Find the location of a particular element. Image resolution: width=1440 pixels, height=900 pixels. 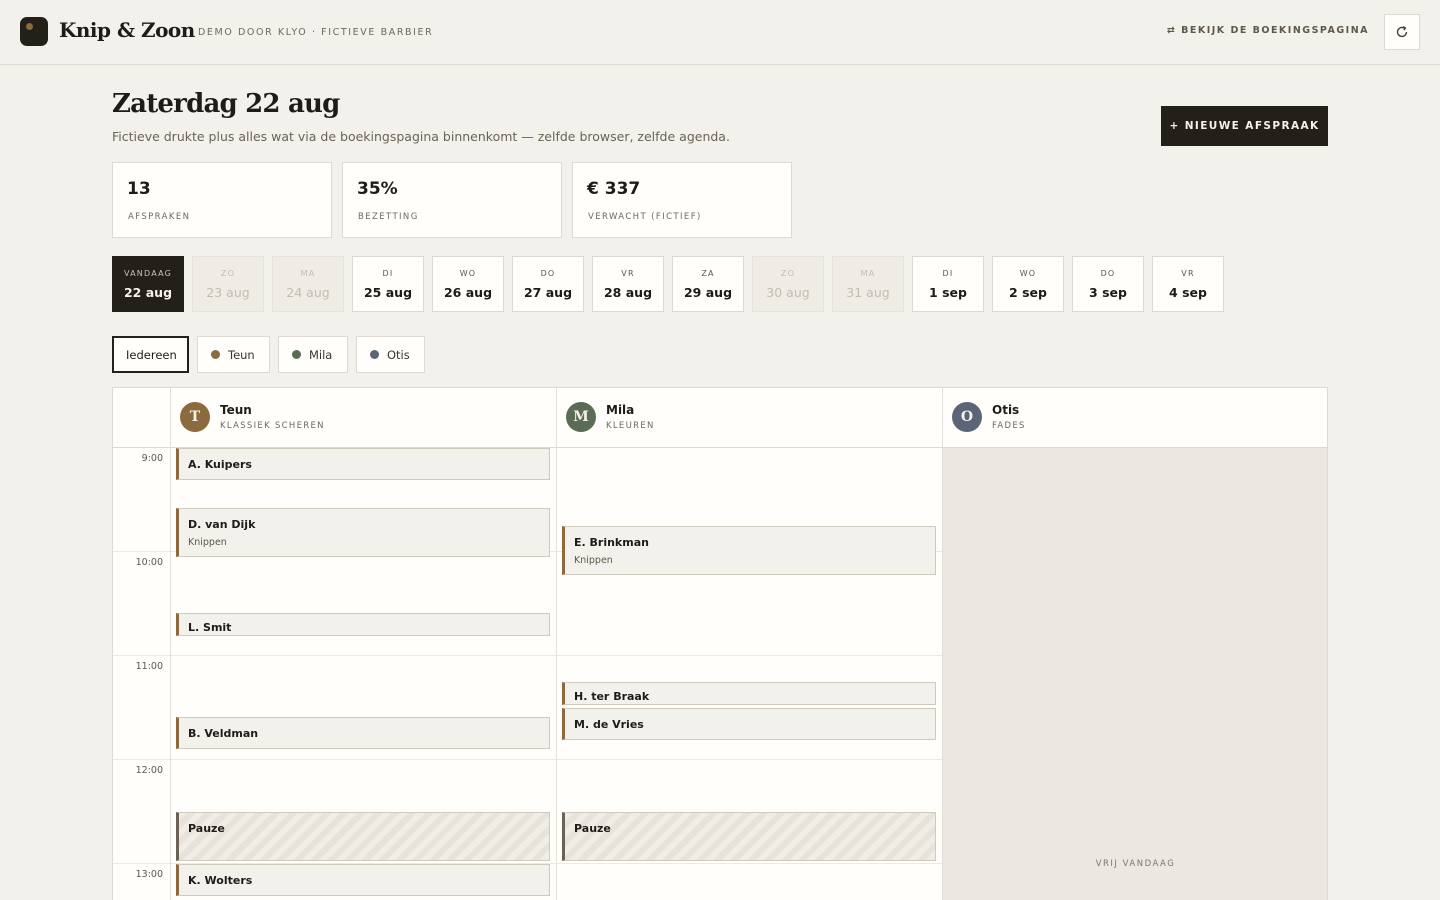

calendar-header is located at coordinates (720, 418).